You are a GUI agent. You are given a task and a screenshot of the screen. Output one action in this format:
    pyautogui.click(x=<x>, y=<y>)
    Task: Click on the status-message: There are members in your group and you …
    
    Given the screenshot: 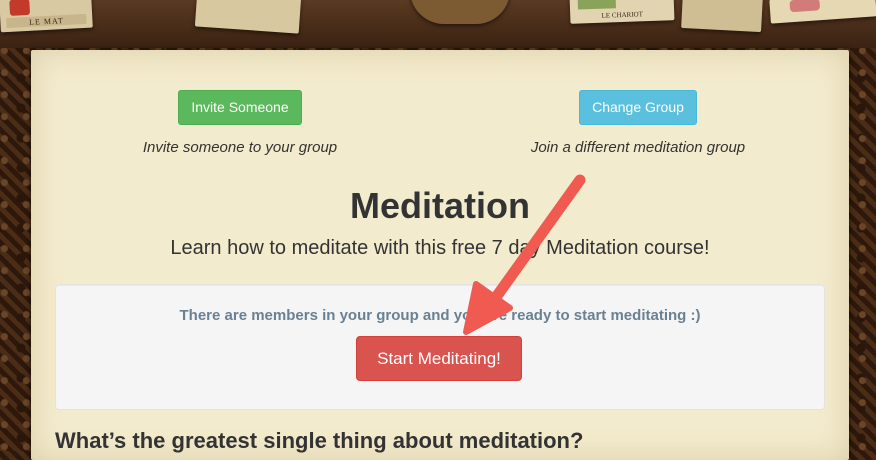 What is the action you would take?
    pyautogui.click(x=440, y=315)
    